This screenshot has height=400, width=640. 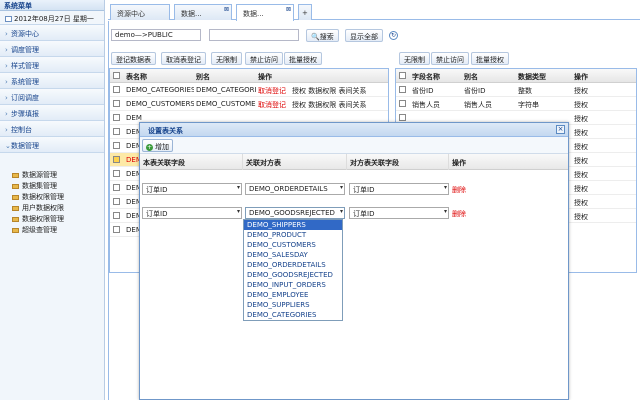 I want to click on sidebar-section-fill: › 步骤填报, so click(x=52, y=113).